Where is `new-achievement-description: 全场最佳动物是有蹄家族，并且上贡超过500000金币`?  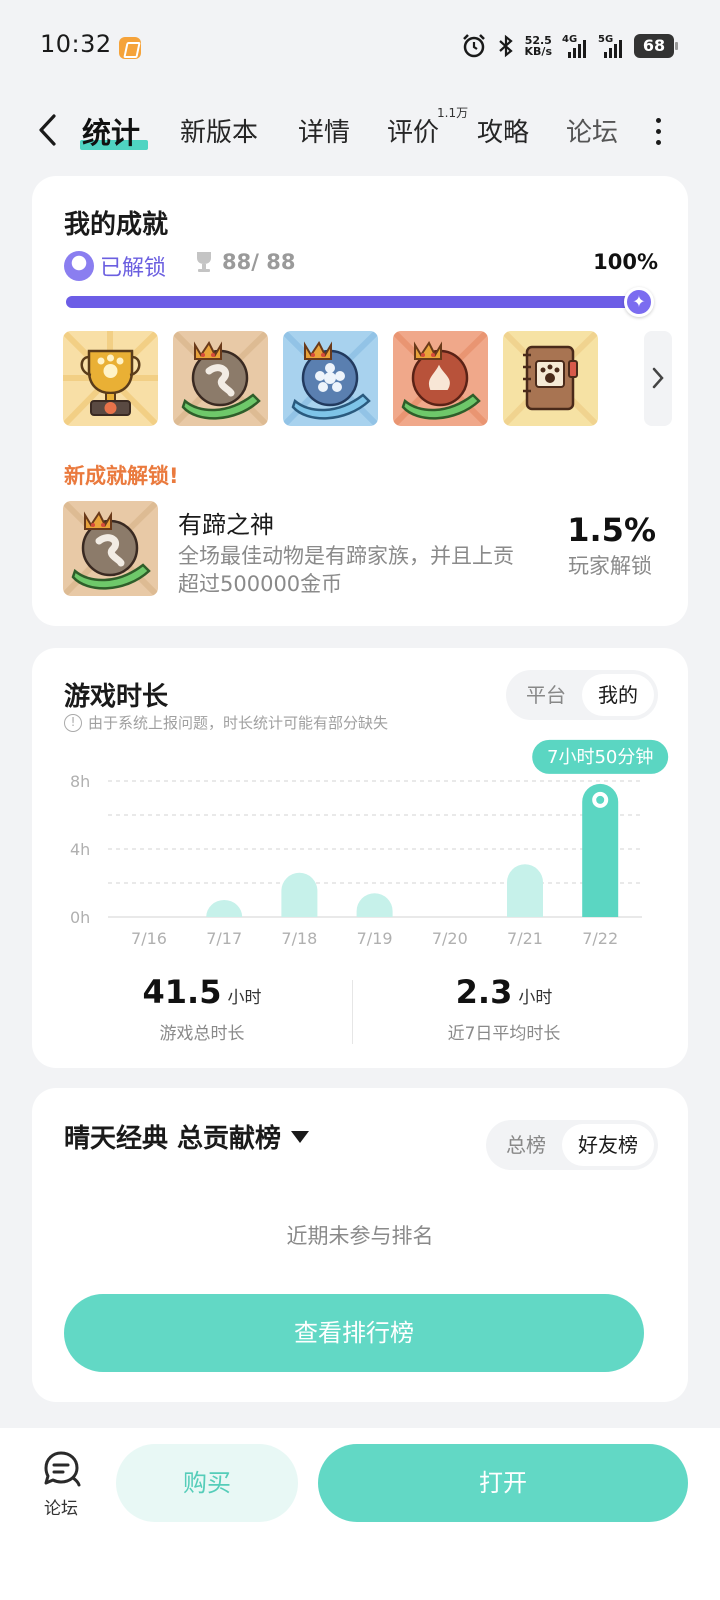
new-achievement-description: 全场最佳动物是有蹄家族，并且上贡超过500000金币 is located at coordinates (346, 570).